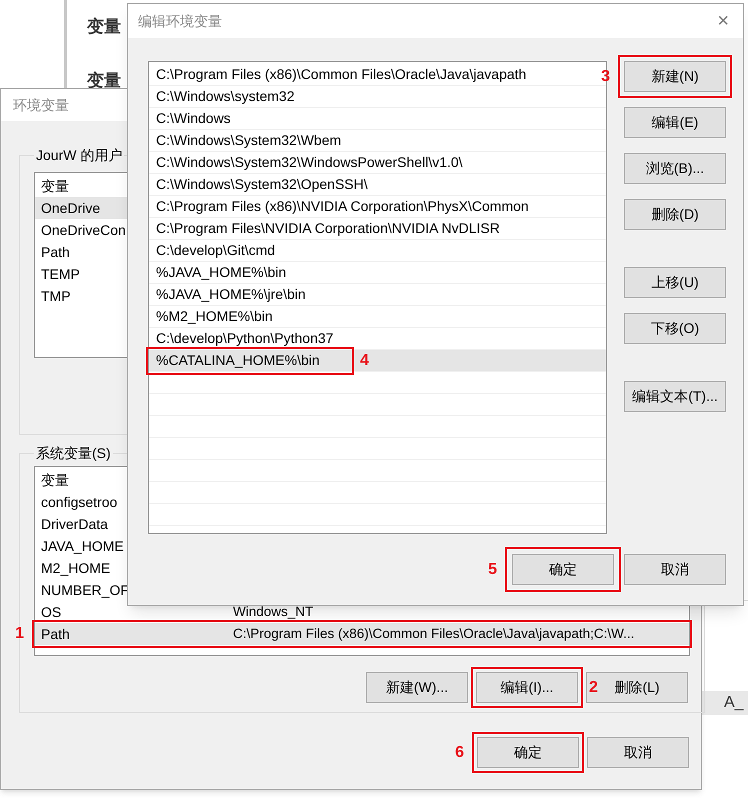  What do you see at coordinates (273, 611) in the screenshot?
I see `table-cell-text: Windows_NT` at bounding box center [273, 611].